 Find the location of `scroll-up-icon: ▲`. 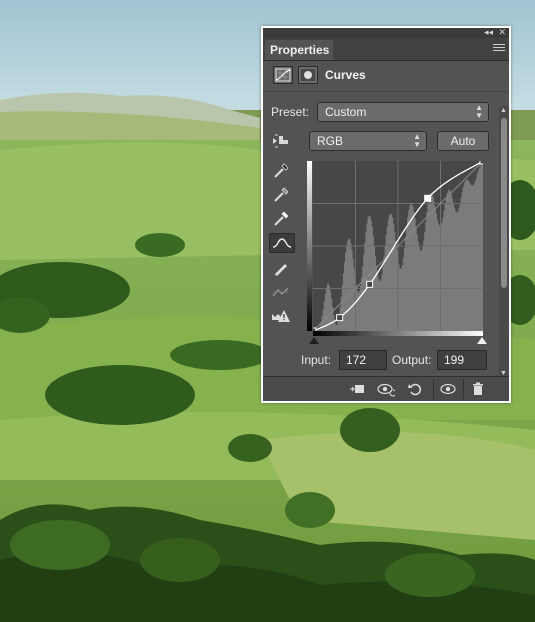

scroll-up-icon: ▲ is located at coordinates (503, 110).